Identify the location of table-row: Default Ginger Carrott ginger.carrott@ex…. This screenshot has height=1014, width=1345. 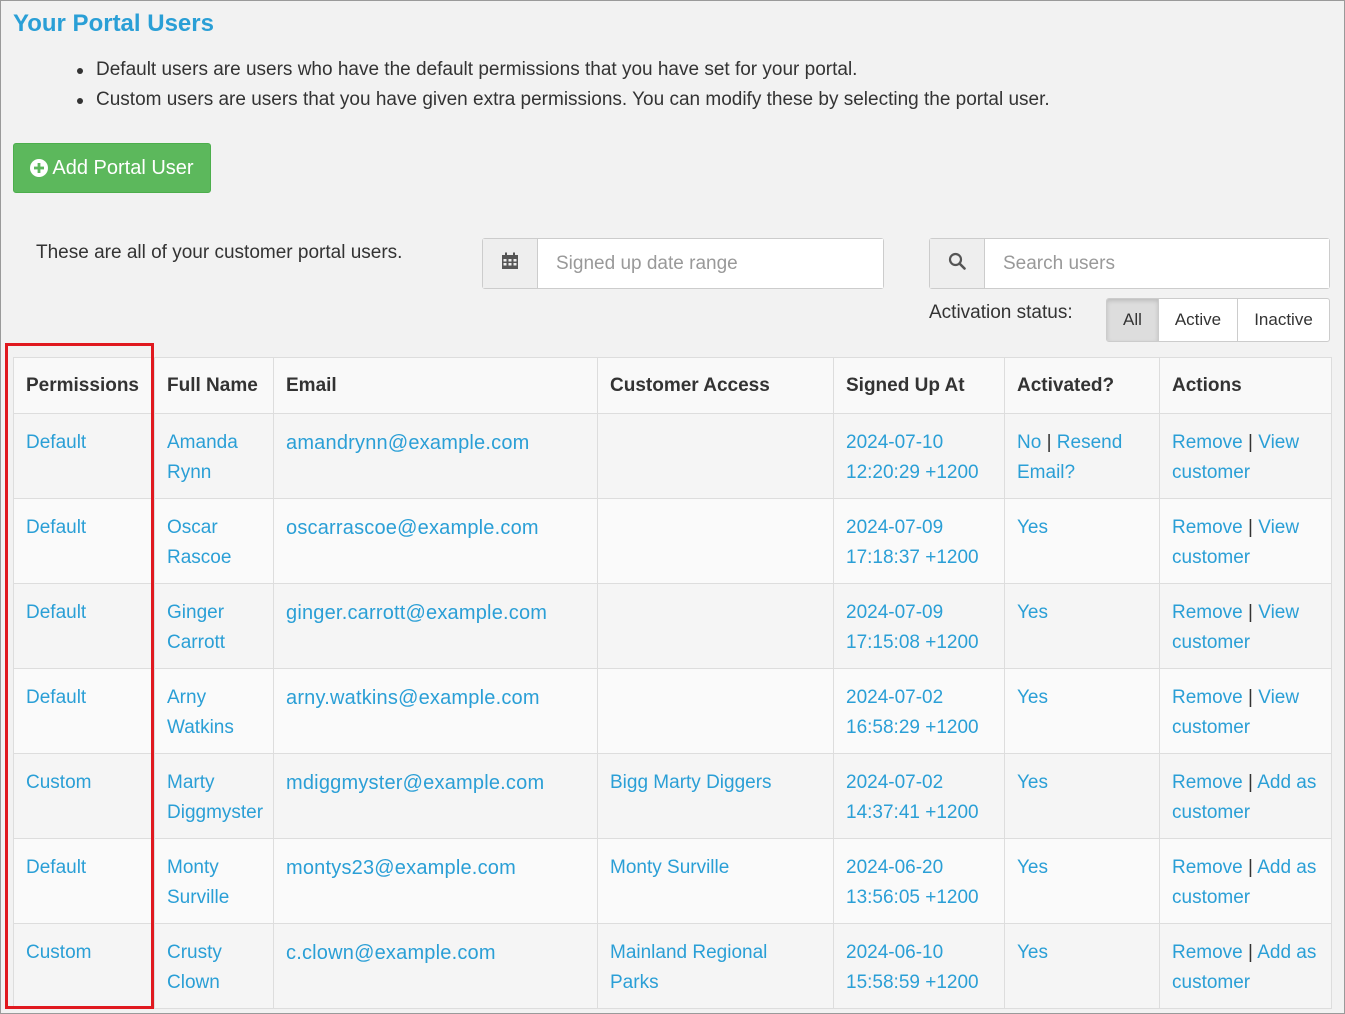
(672, 626).